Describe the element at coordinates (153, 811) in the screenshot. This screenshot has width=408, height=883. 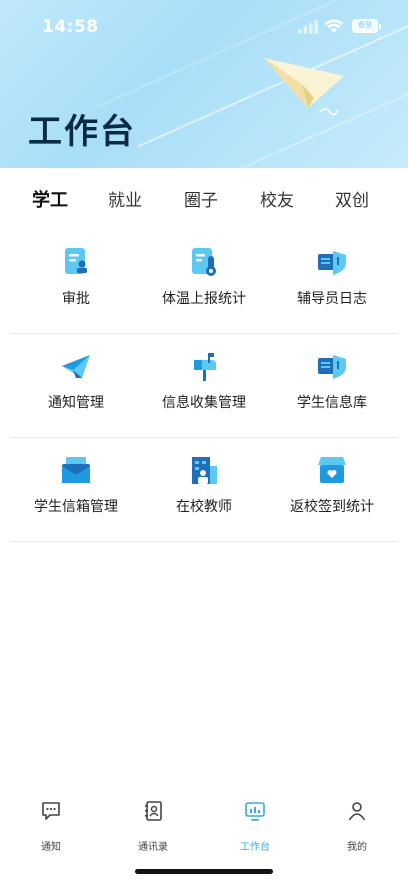
I see `contacts-icon` at that location.